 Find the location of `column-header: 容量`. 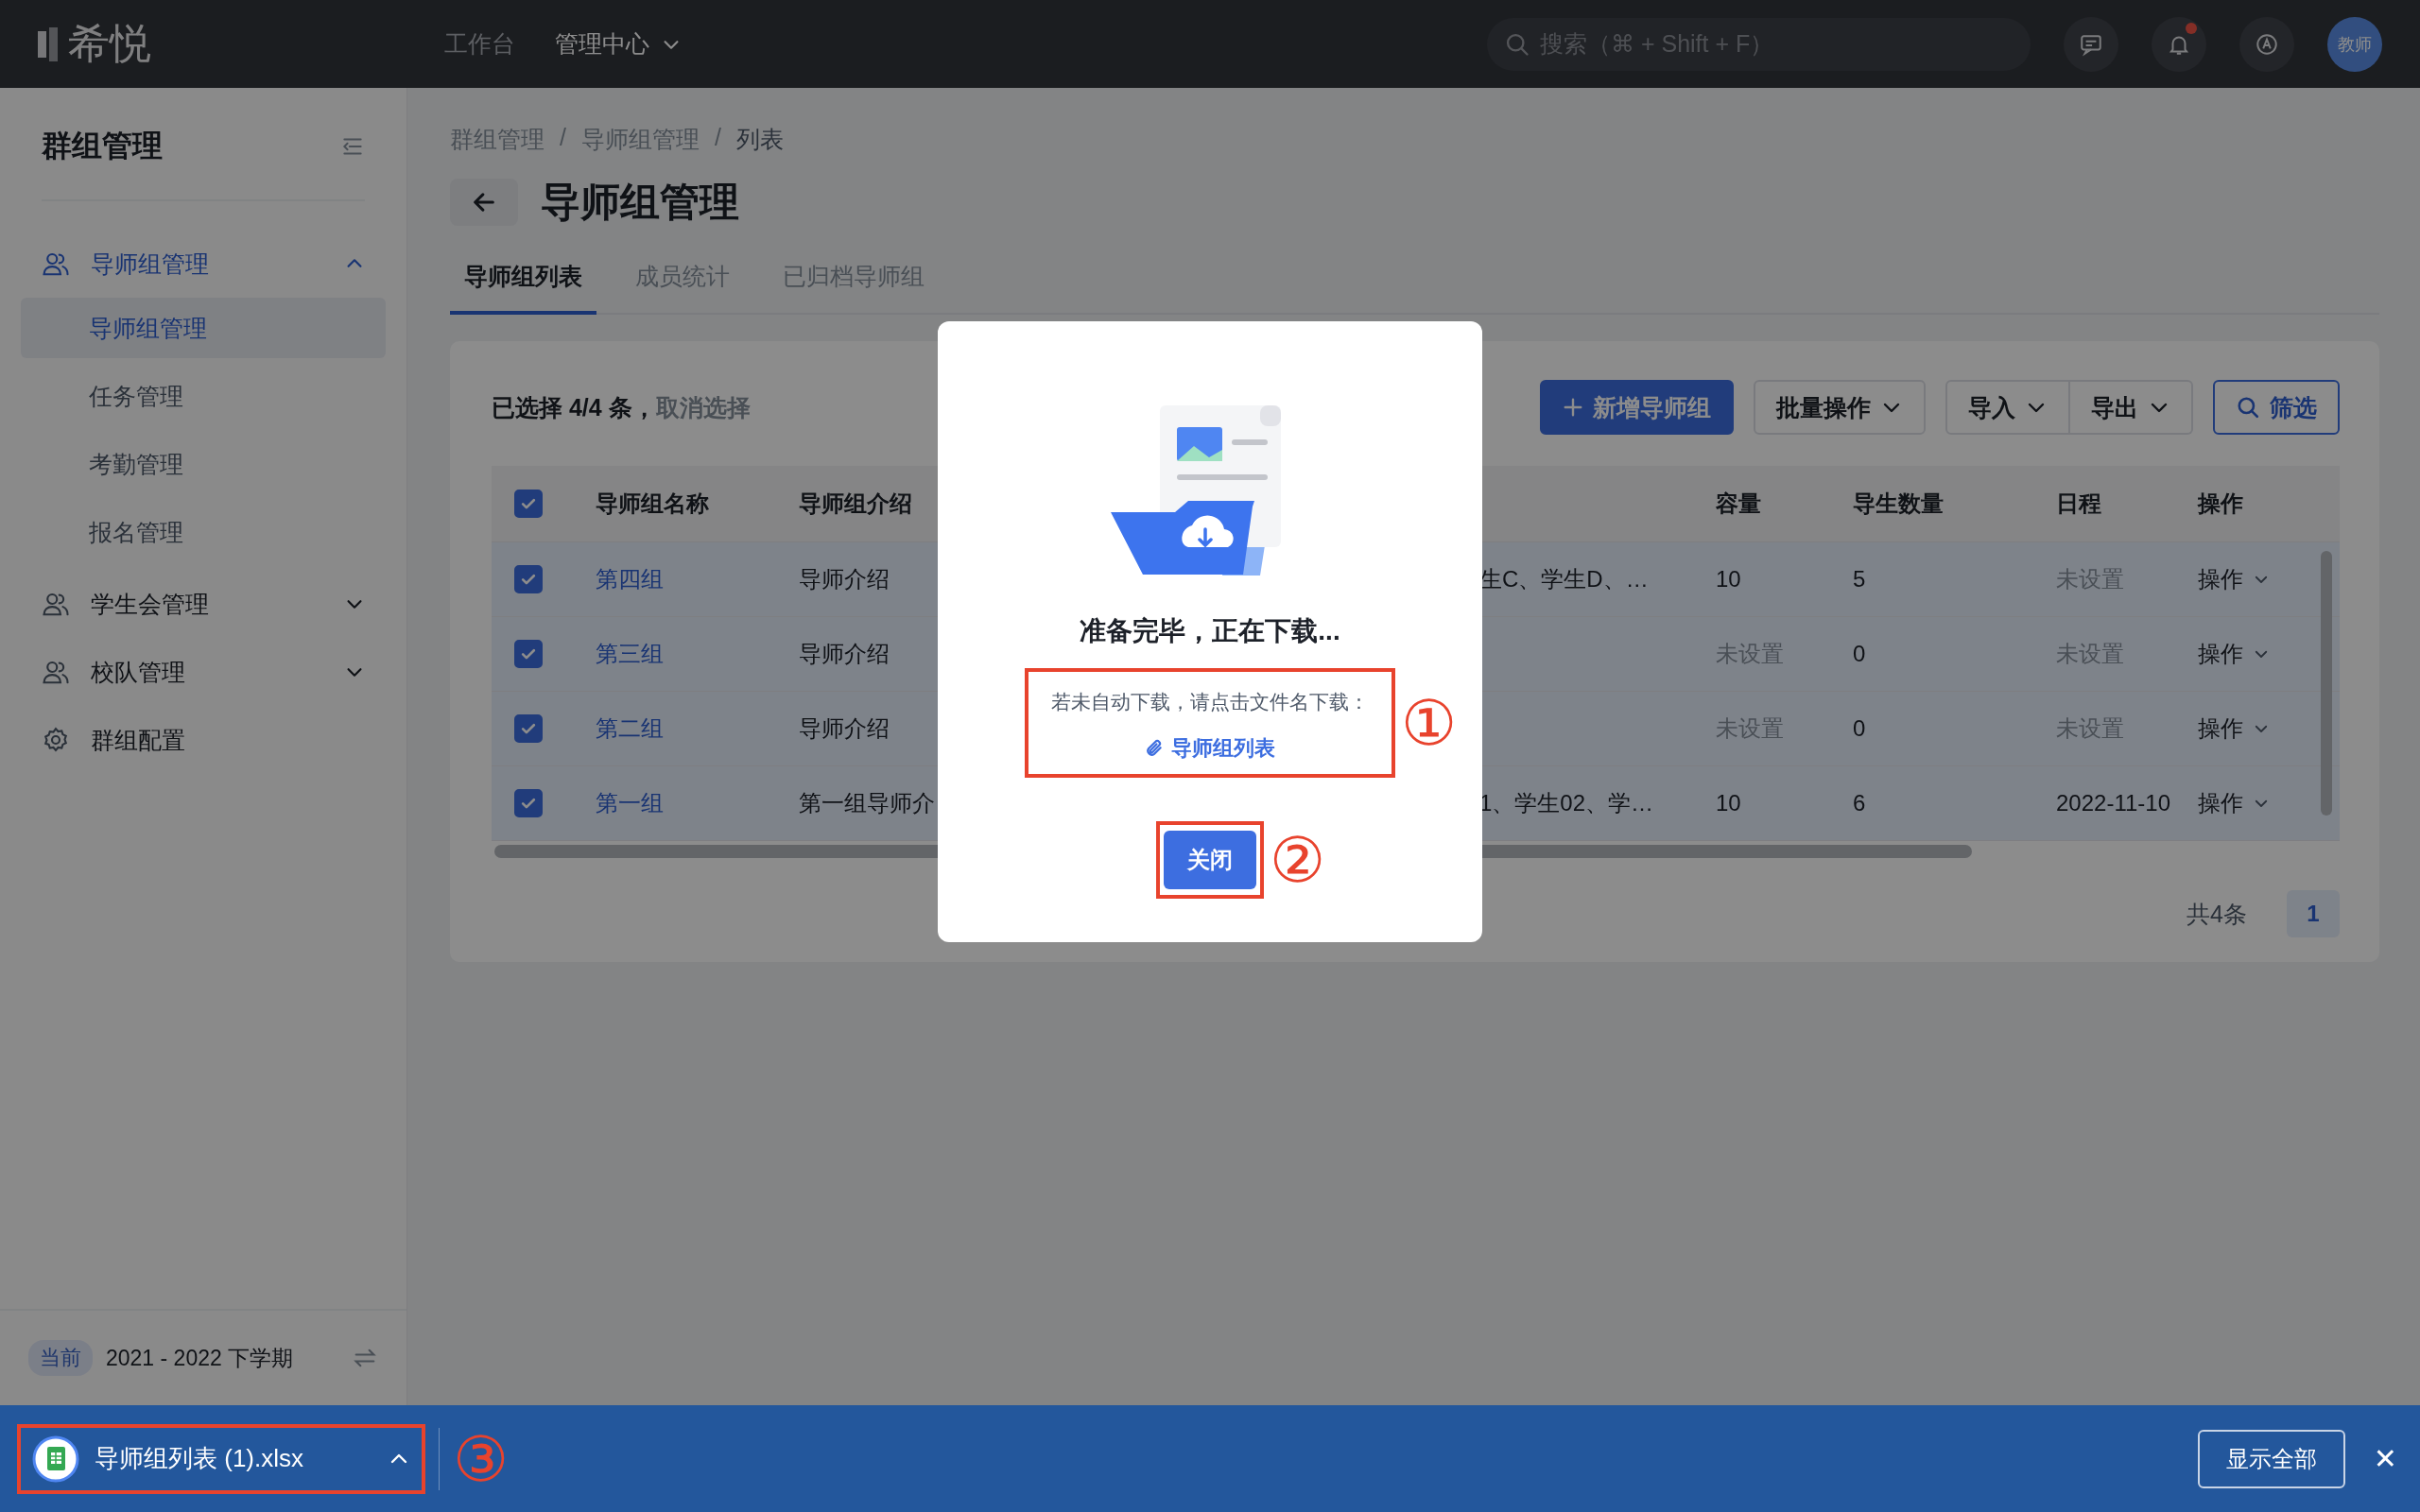

column-header: 容量 is located at coordinates (1738, 504).